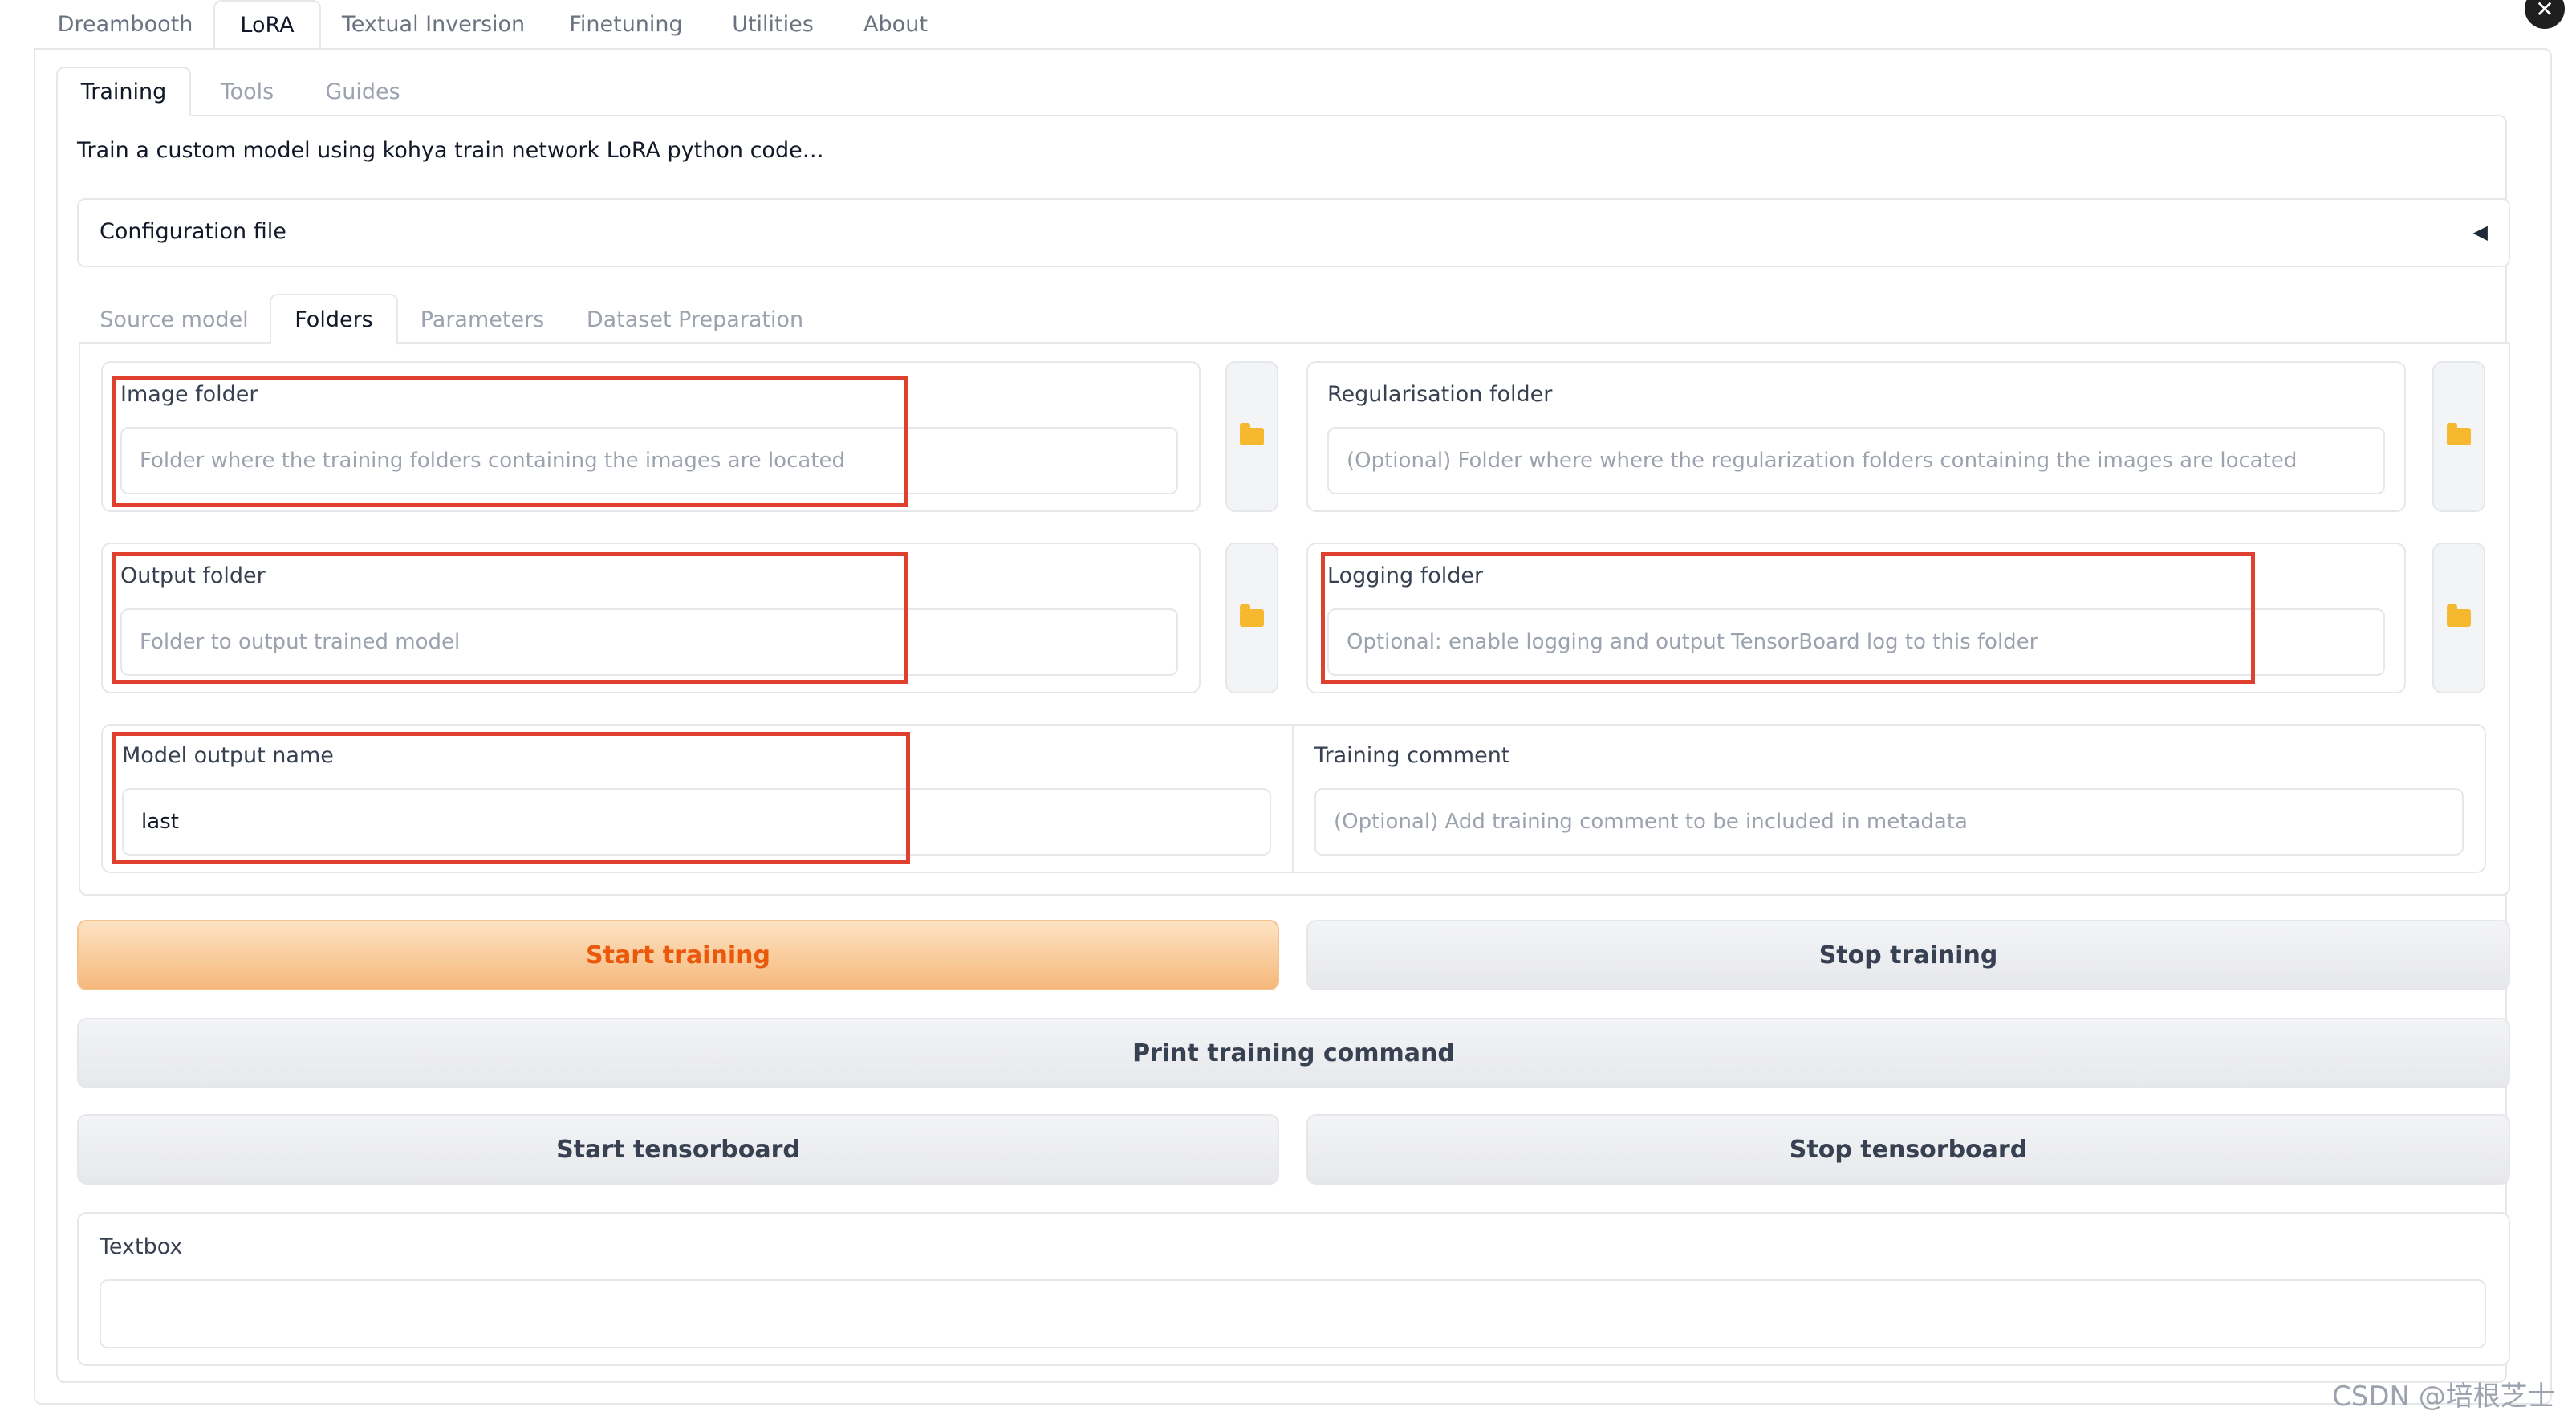 The width and height of the screenshot is (2576, 1419). What do you see at coordinates (1856, 642) in the screenshot?
I see `logging-folder-input` at bounding box center [1856, 642].